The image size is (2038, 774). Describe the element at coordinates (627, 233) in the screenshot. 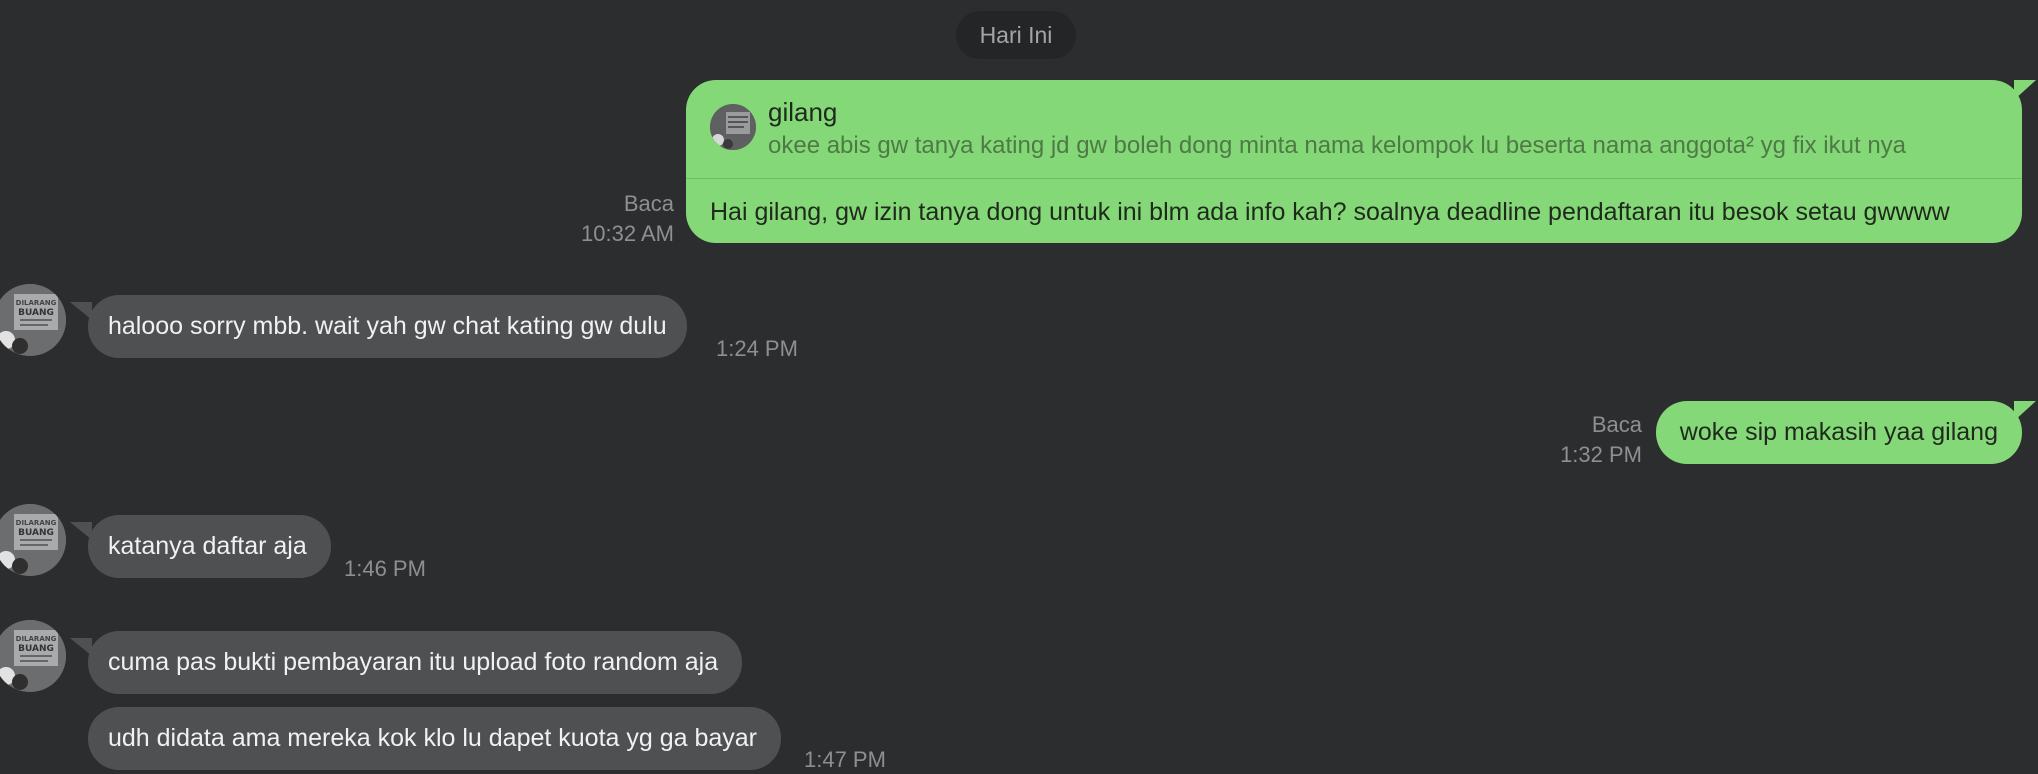

I see `message-time: 10:32 AM` at that location.